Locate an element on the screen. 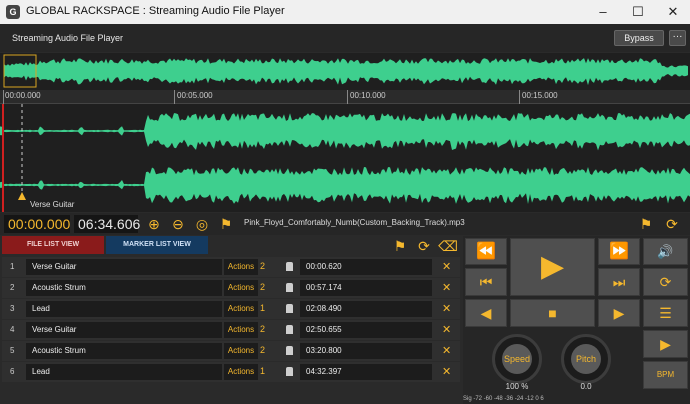 Image resolution: width=690 pixels, height=404 pixels. bypass-button: Bypass is located at coordinates (639, 38).